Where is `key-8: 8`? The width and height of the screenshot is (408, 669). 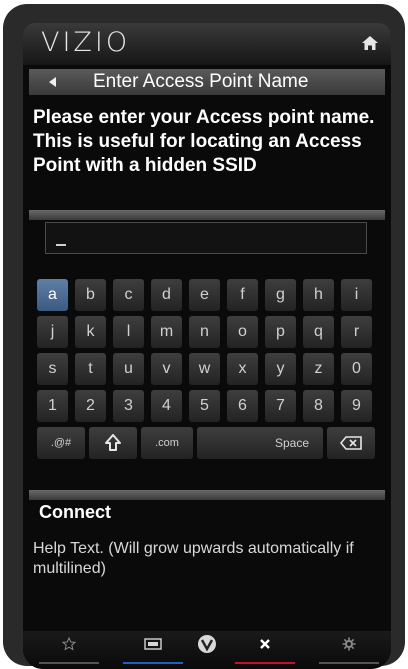
key-8: 8 is located at coordinates (318, 406).